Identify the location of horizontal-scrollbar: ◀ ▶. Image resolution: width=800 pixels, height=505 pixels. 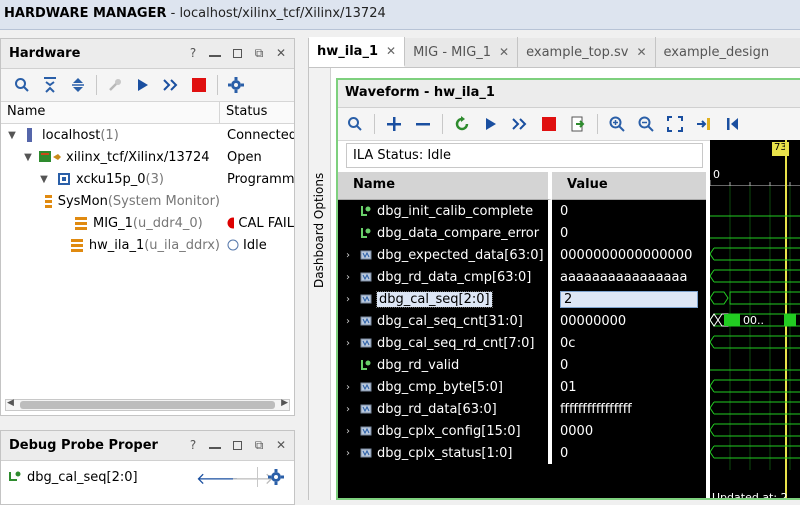
(147, 404).